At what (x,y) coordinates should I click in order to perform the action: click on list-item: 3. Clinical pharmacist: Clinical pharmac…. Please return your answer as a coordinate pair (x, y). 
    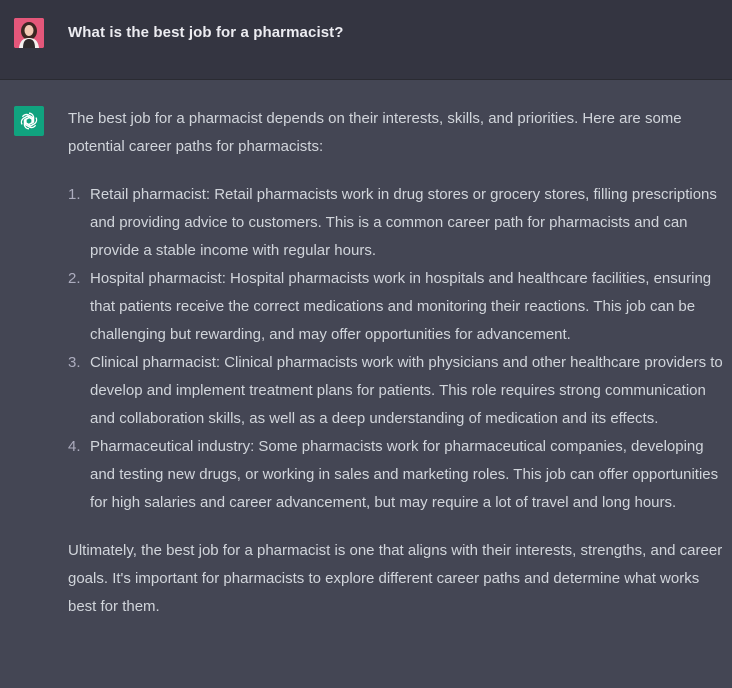
    Looking at the image, I should click on (396, 391).